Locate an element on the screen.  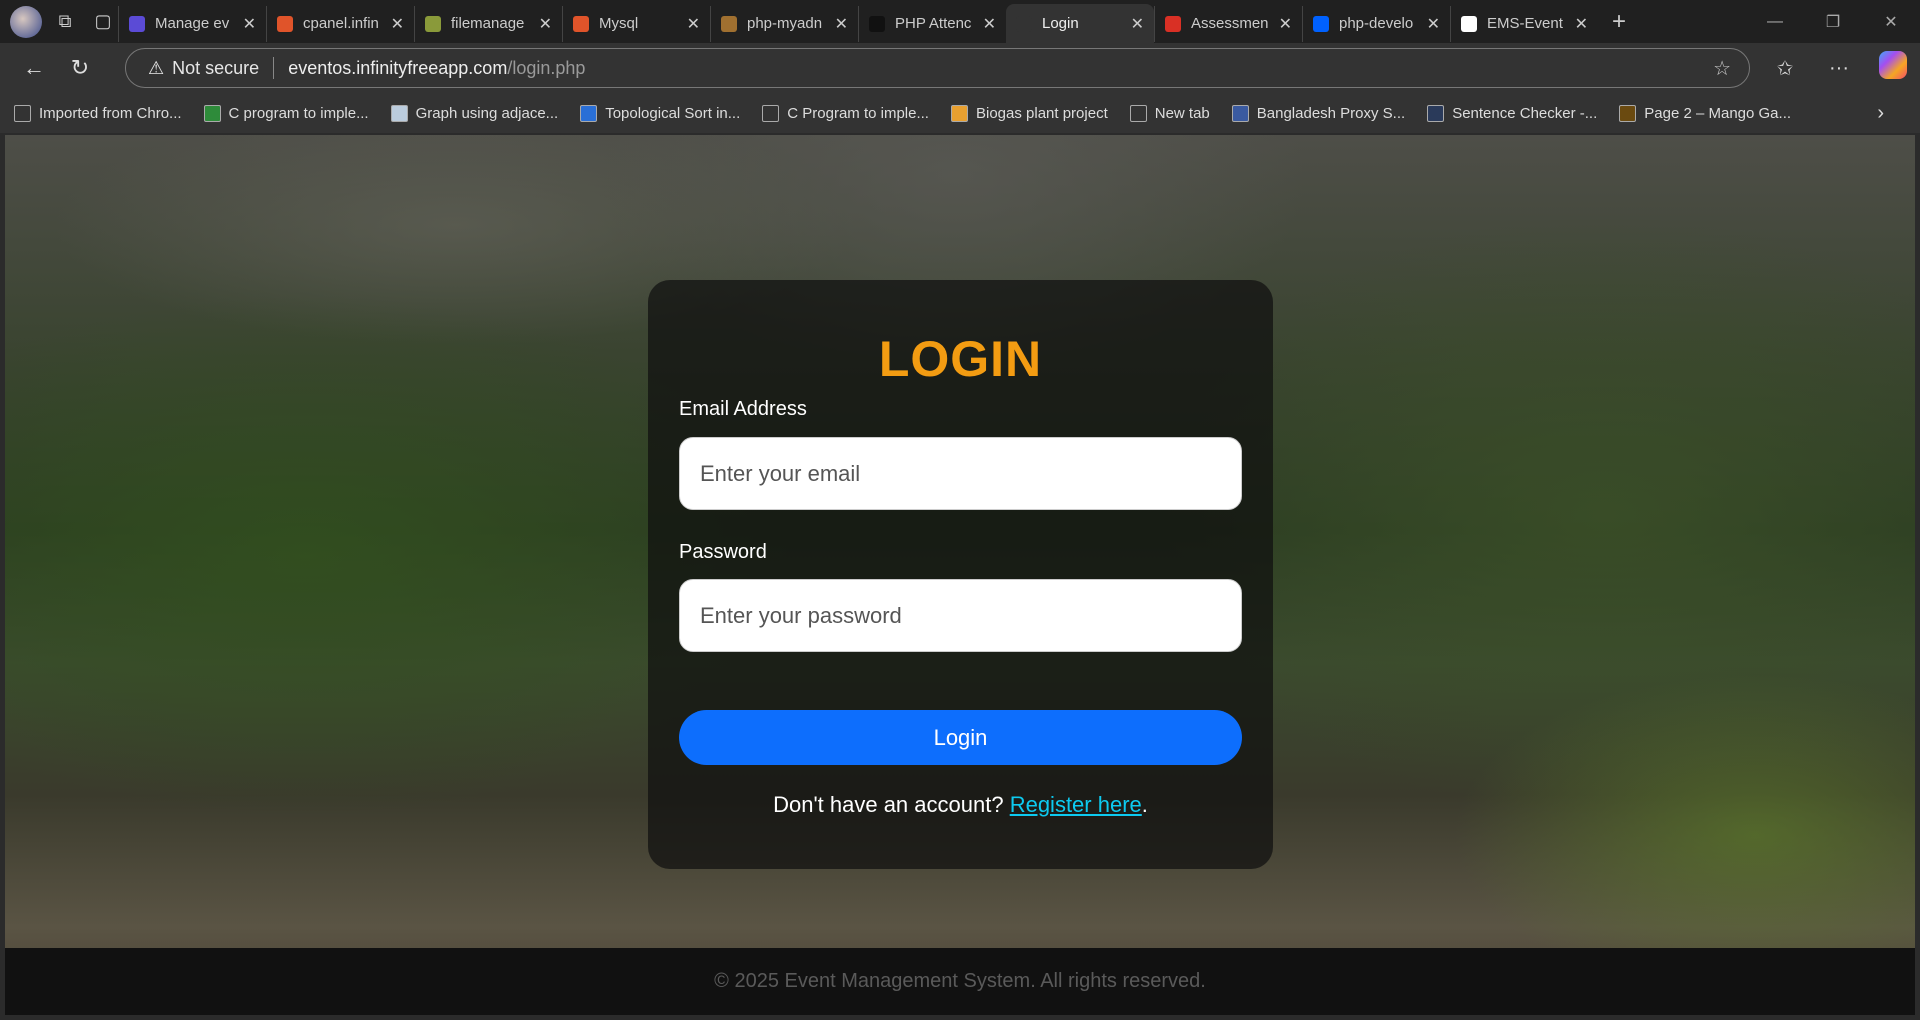
tab-ems-event: EMS-Event ✕ is located at coordinates (1524, 23).